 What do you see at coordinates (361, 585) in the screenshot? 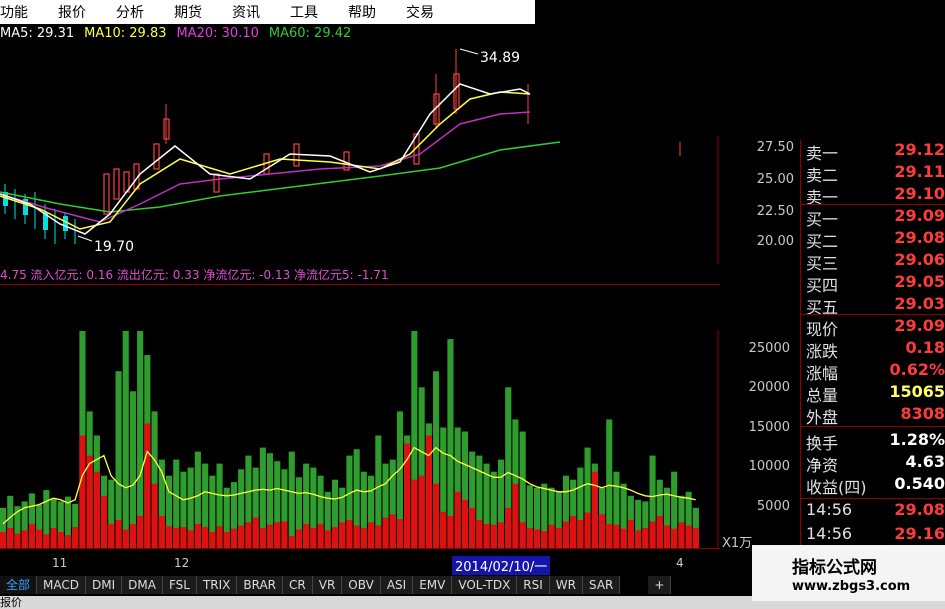
I see `tab-obv: OBV` at bounding box center [361, 585].